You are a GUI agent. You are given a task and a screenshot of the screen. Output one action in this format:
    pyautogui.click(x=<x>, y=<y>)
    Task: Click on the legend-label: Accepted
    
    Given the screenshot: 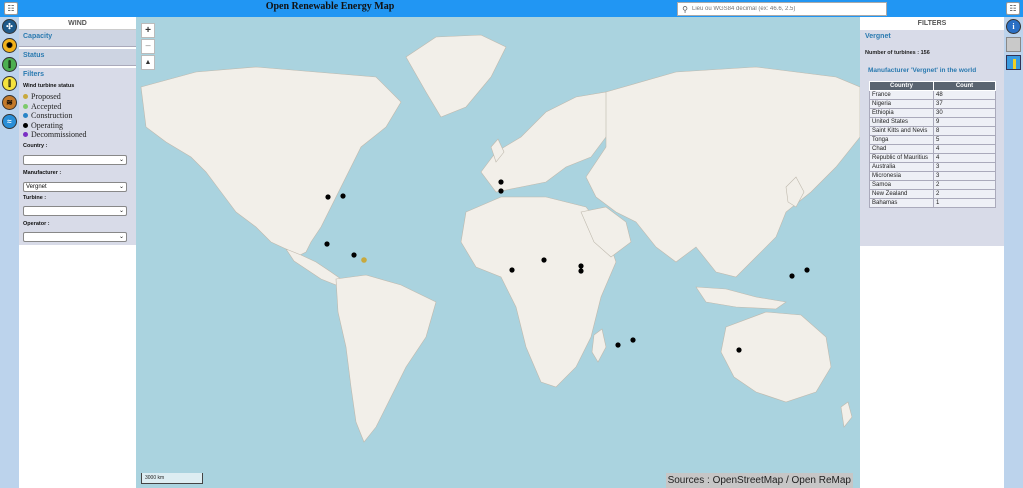 What is the action you would take?
    pyautogui.click(x=46, y=106)
    